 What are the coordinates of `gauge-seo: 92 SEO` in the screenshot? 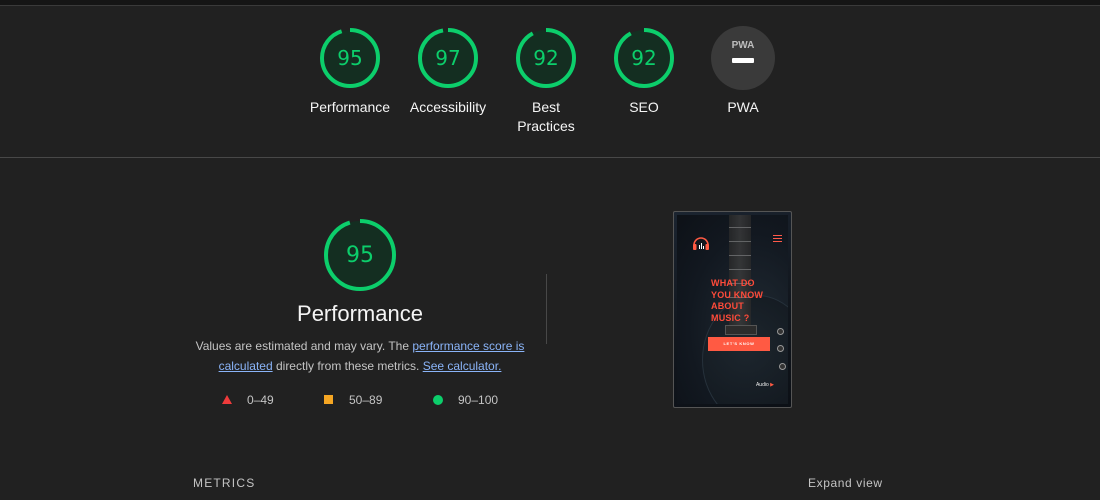 It's located at (644, 71).